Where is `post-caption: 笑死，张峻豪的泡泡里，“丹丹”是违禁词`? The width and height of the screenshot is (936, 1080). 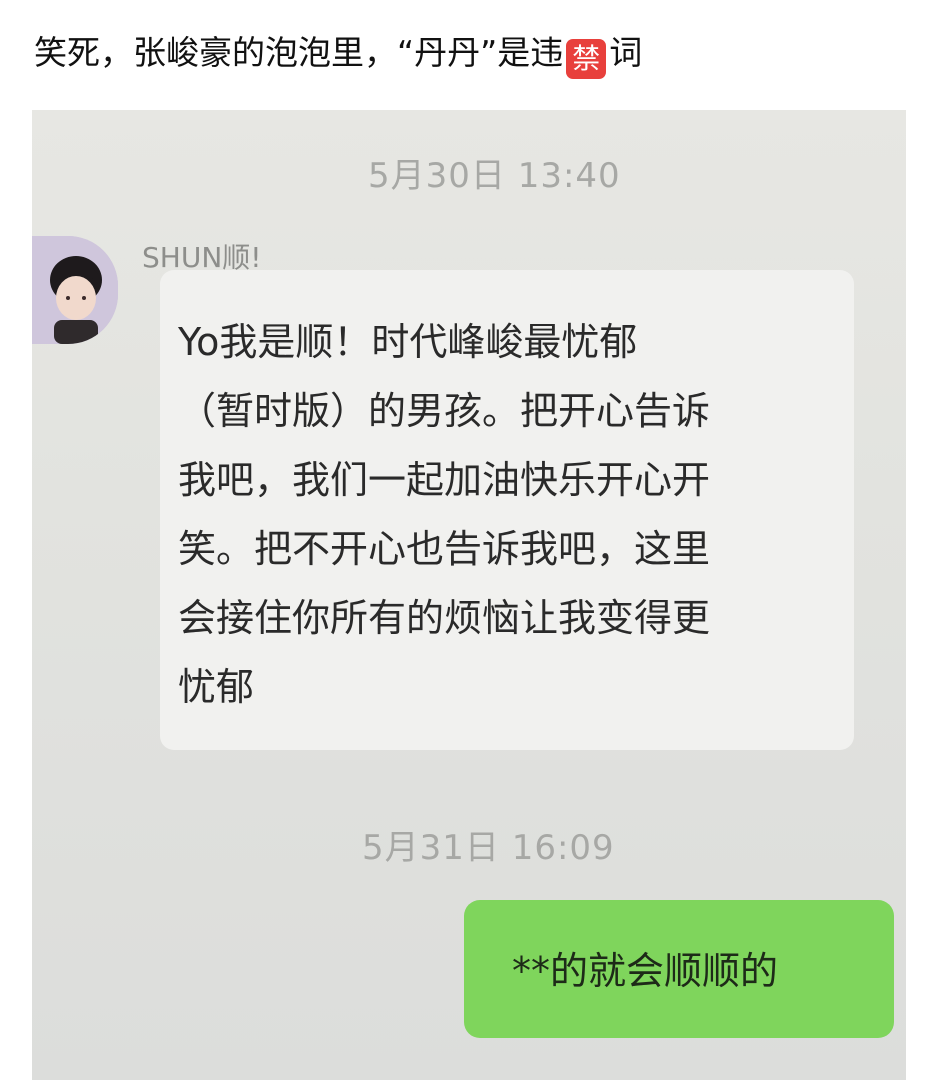
post-caption: 笑死，张峻豪的泡泡里，“丹丹”是违禁词 is located at coordinates (338, 54).